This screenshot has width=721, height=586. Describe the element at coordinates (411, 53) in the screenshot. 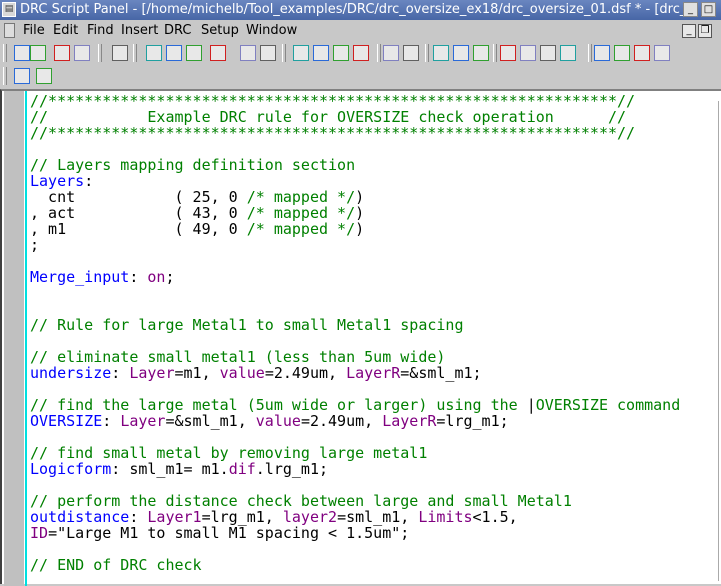

I see `edit-icon` at that location.